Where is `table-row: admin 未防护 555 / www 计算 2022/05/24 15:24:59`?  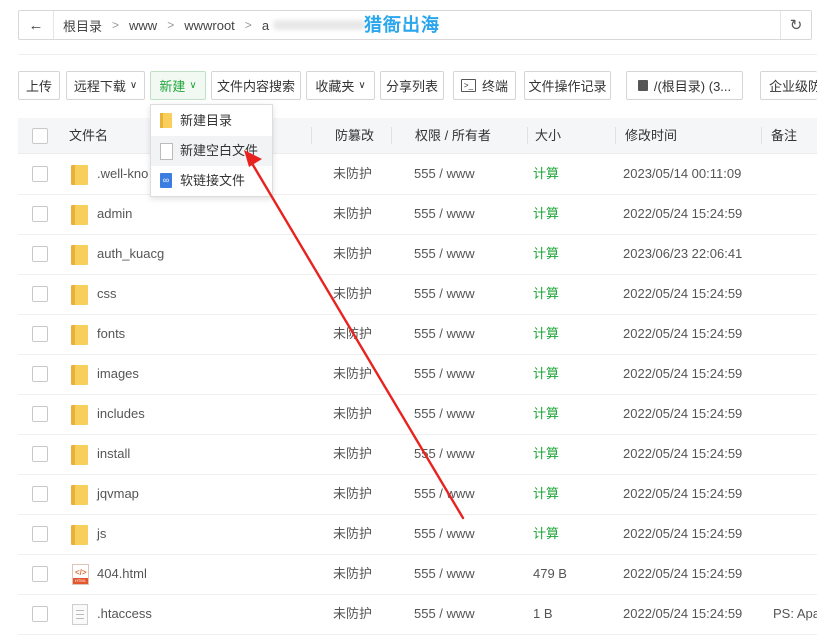
table-row: admin 未防护 555 / www 计算 2022/05/24 15:24:59 is located at coordinates (417, 214).